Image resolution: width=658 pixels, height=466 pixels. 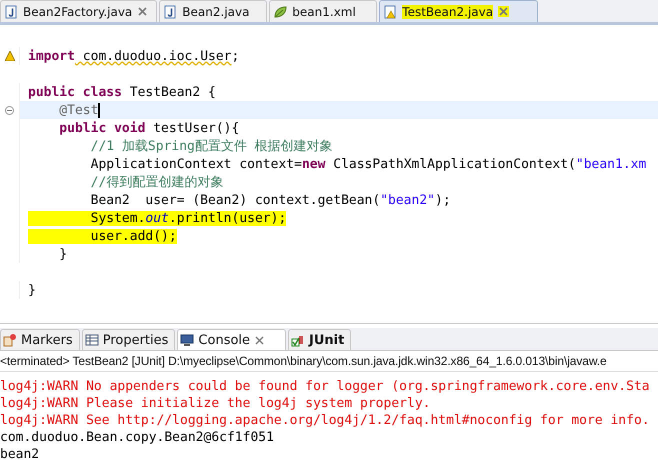 What do you see at coordinates (137, 437) in the screenshot?
I see `console-line: com.duoduo.Bean.copy.Bean2@6cf1f051` at bounding box center [137, 437].